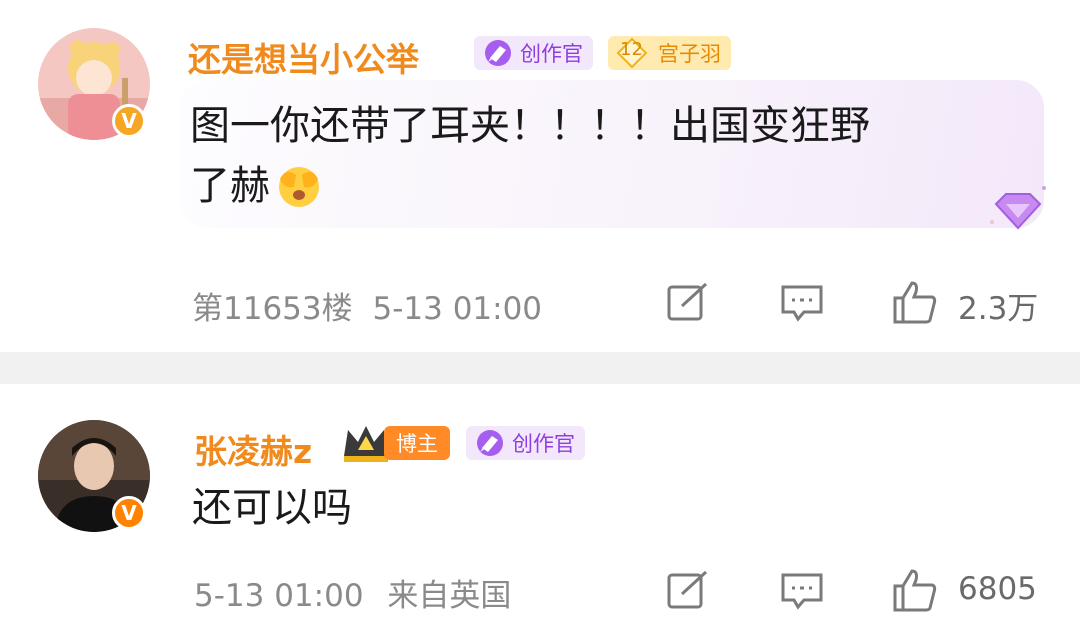  I want to click on comment-text: 图一你还带了耳夹！！！！出国变狂野 了赫, so click(530, 156).